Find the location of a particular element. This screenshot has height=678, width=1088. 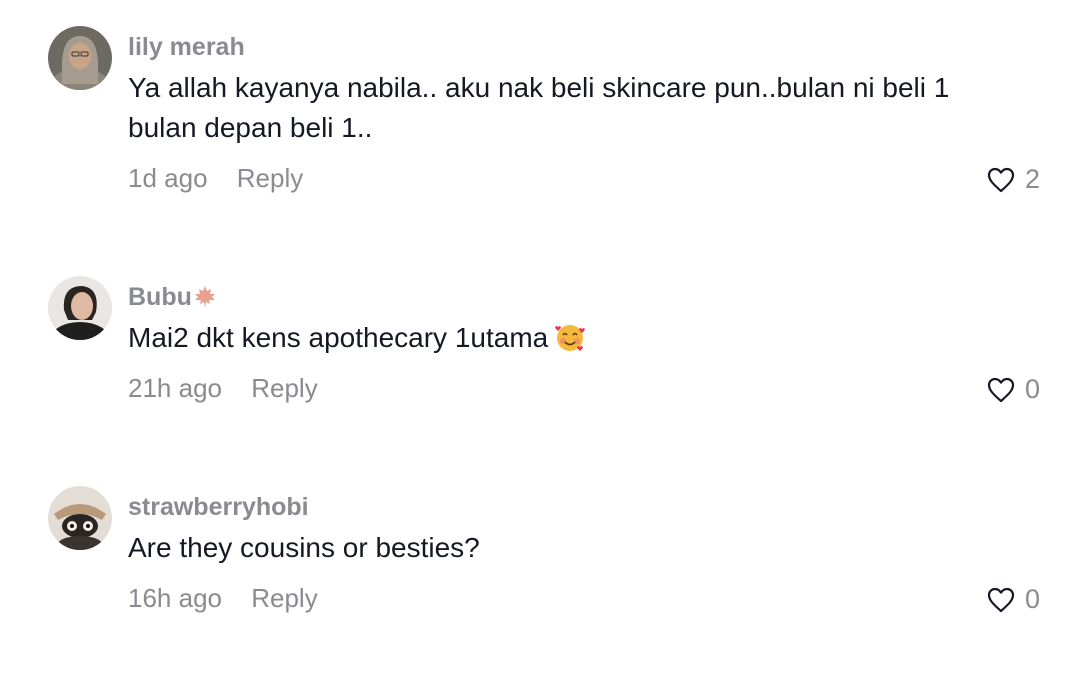

comment-meta: 1d ago Reply is located at coordinates (215, 178).